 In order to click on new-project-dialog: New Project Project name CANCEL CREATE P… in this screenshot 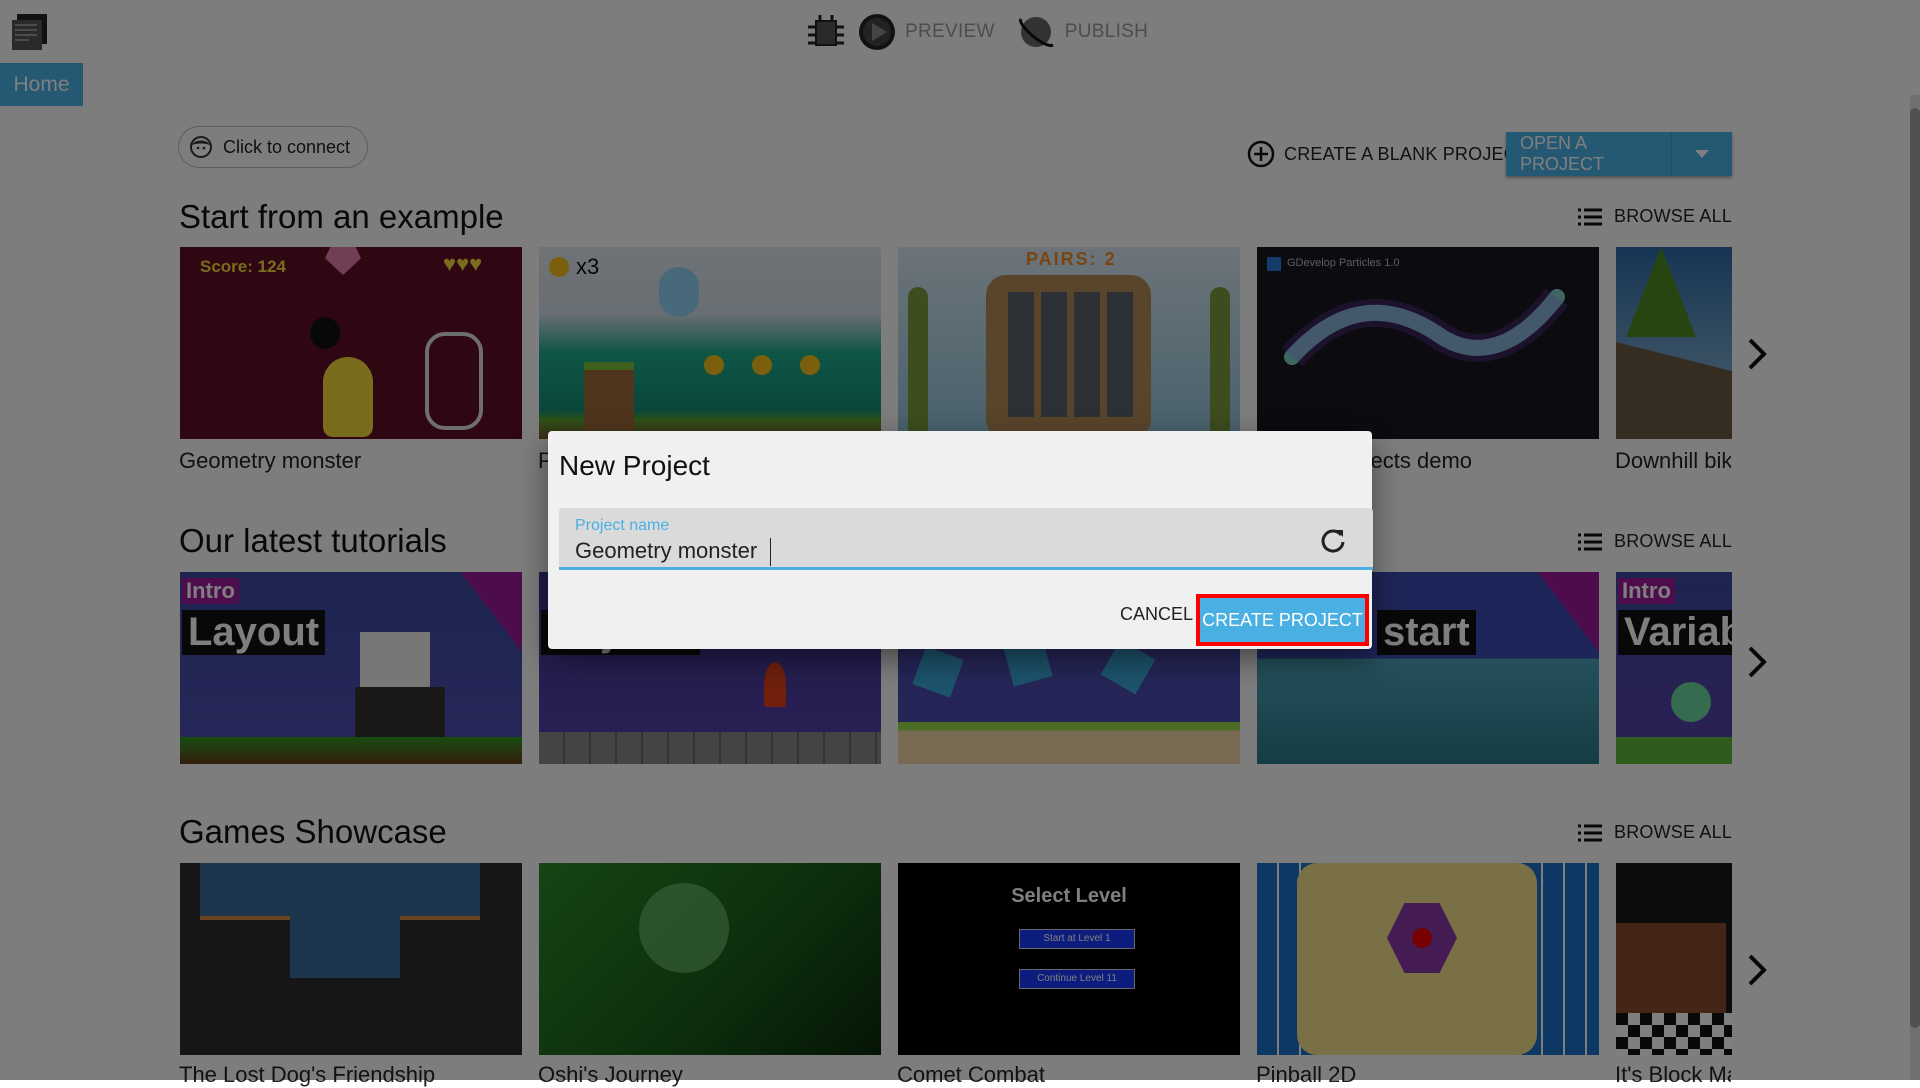, I will do `click(960, 540)`.